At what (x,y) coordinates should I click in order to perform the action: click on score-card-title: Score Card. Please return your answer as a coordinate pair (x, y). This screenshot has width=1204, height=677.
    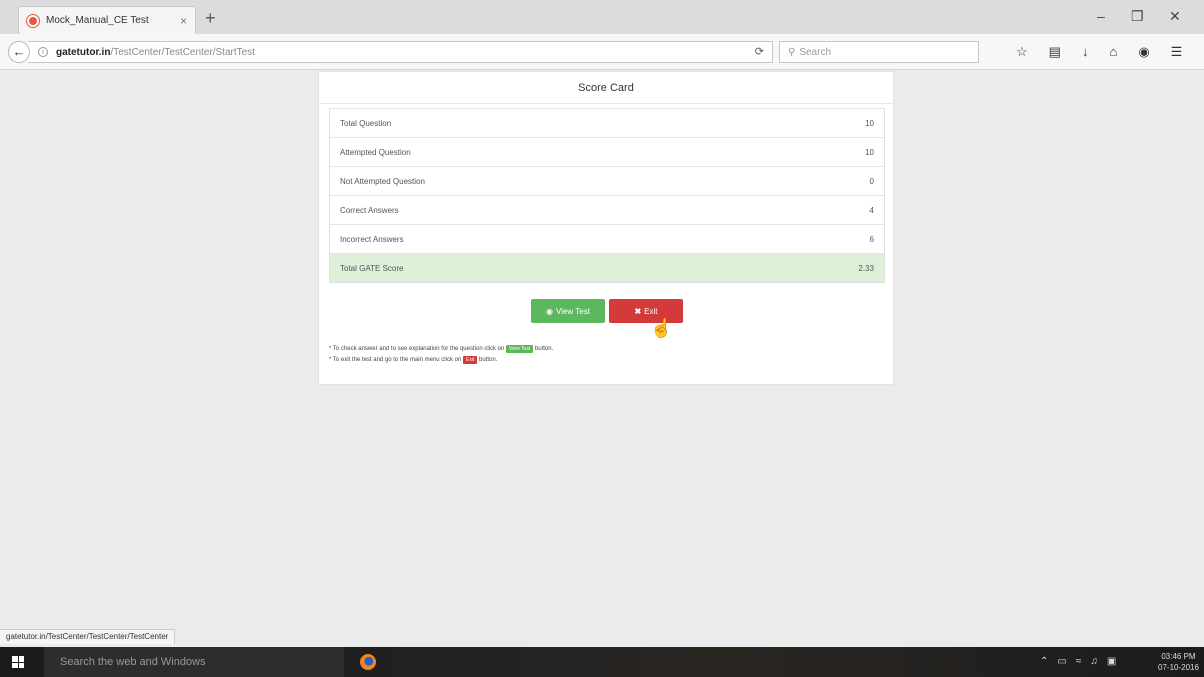
    Looking at the image, I should click on (606, 88).